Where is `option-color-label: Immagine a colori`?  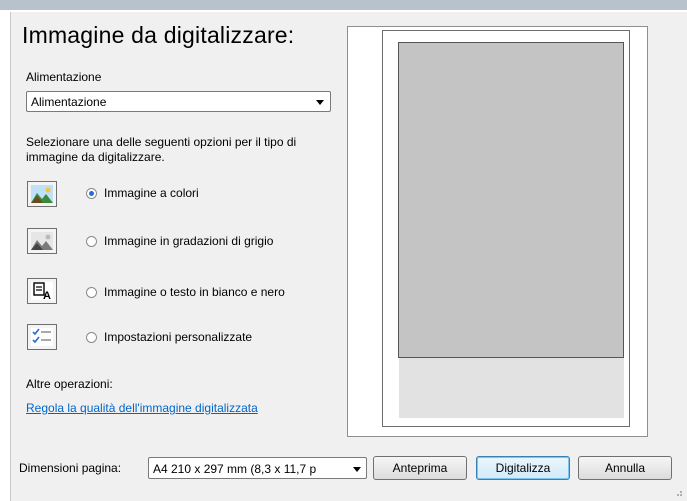 option-color-label: Immagine a colori is located at coordinates (151, 193).